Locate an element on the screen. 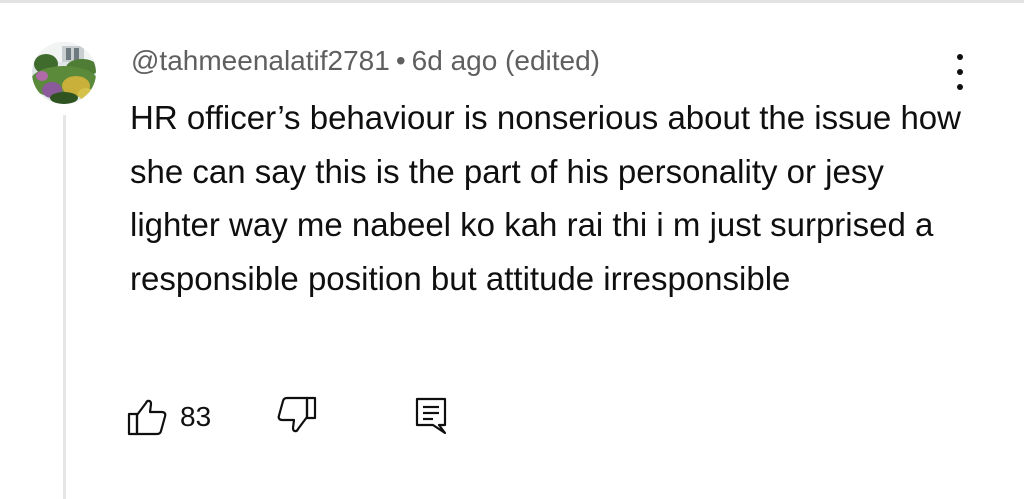 The width and height of the screenshot is (1024, 499). comment-header: @tahmeenalatif2781 • 6d ago (edited) is located at coordinates (365, 61).